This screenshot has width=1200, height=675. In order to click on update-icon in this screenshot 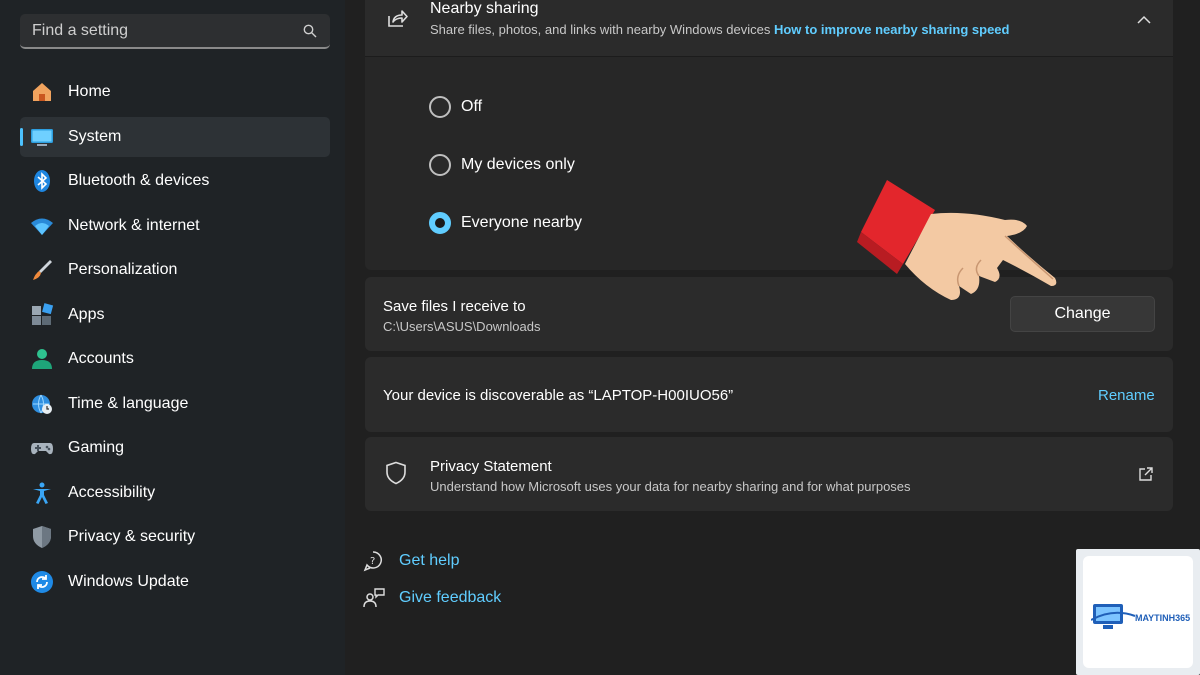, I will do `click(42, 582)`.